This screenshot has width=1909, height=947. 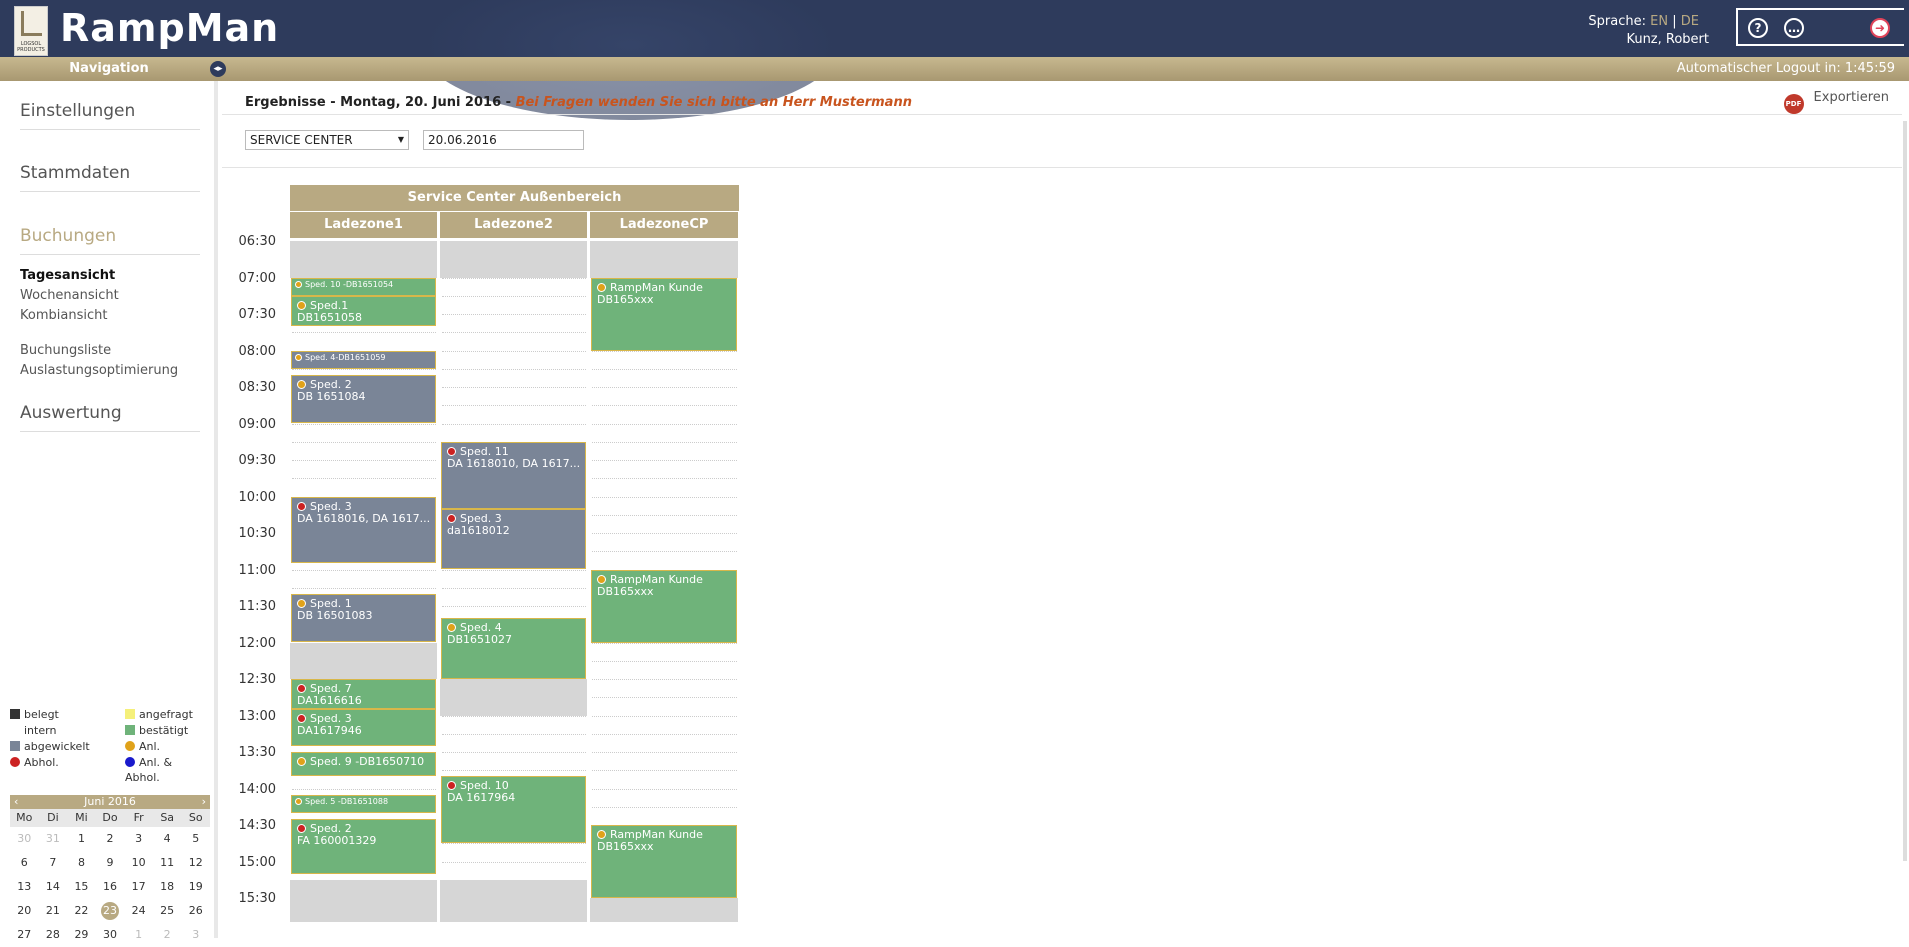 I want to click on booking-block: Sped. 4 DB1651027, so click(x=513, y=648).